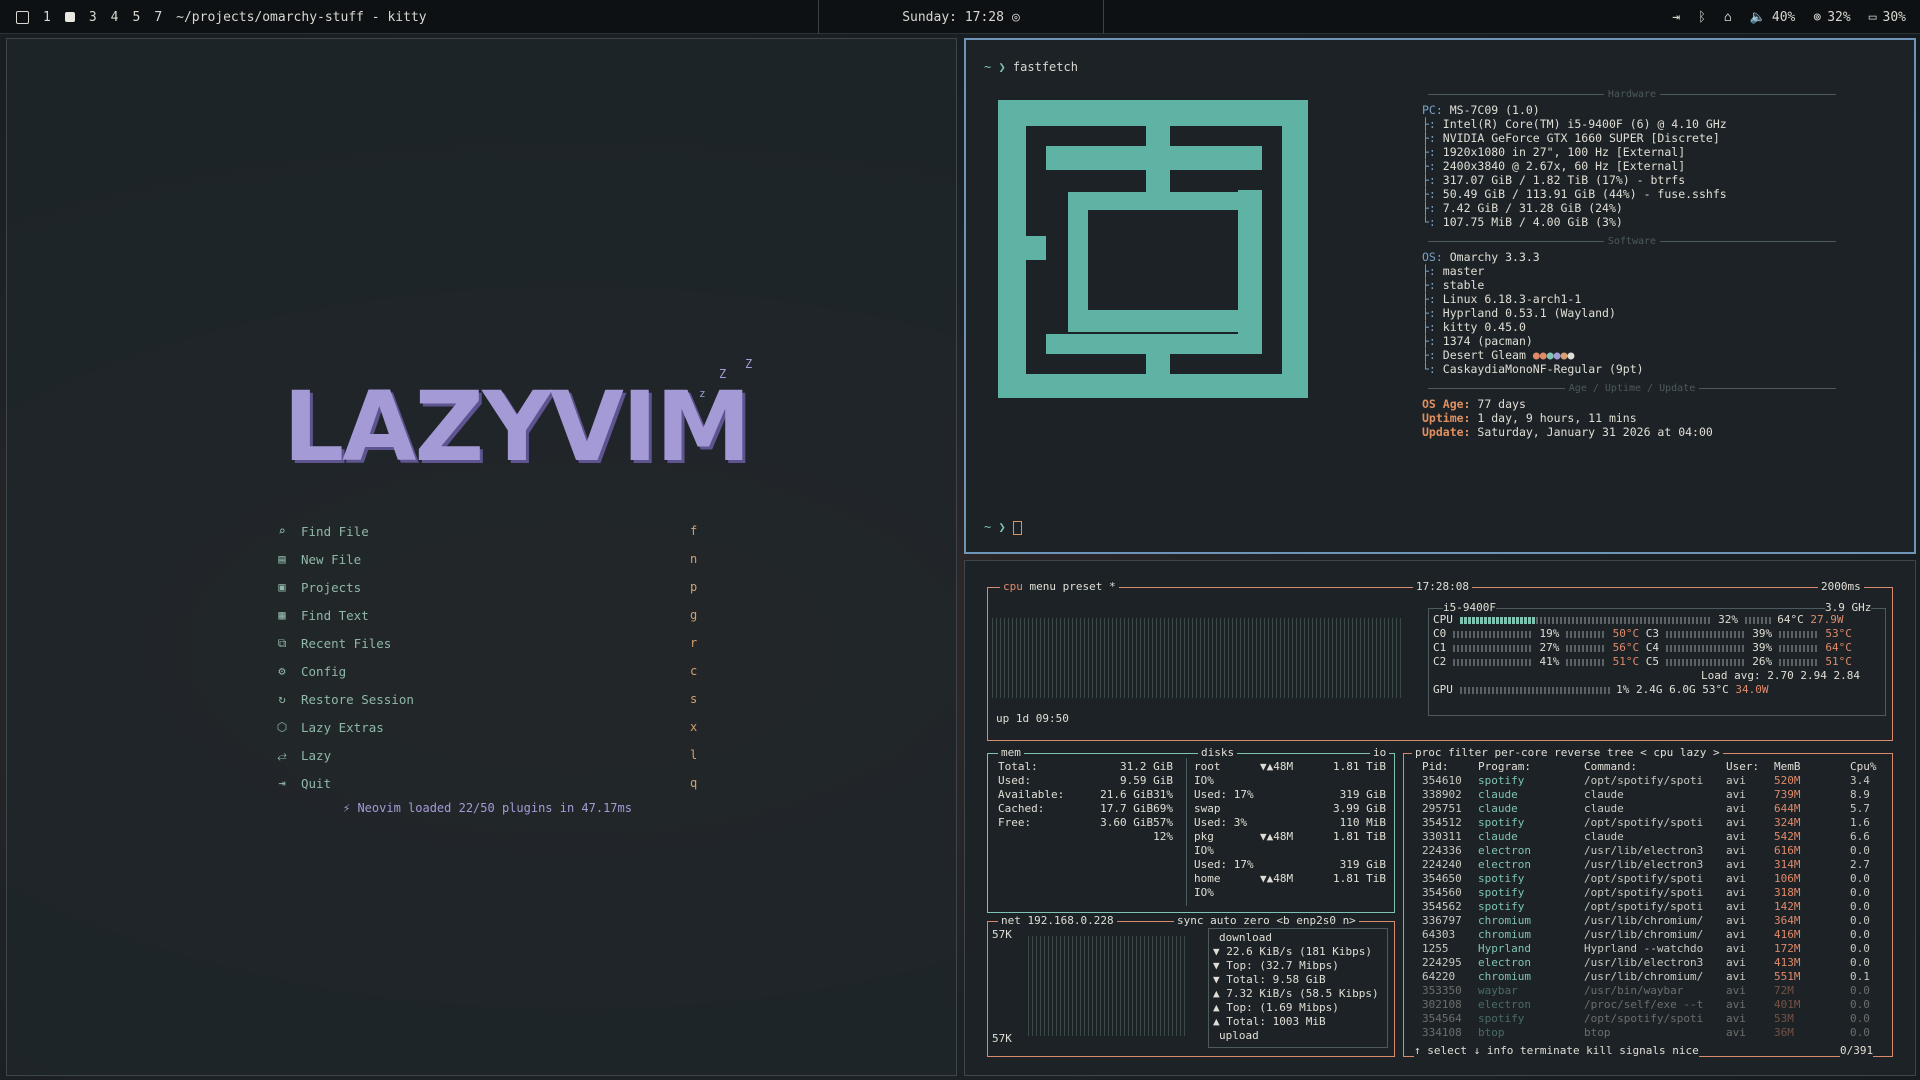 The image size is (1920, 1080). What do you see at coordinates (490, 755) in the screenshot?
I see `menu-lazy: ⥄ Lazy l` at bounding box center [490, 755].